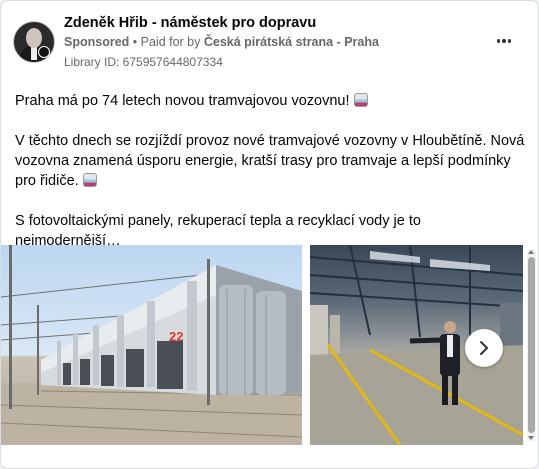 Image resolution: width=539 pixels, height=469 pixels. I want to click on scroll-down-icon, so click(531, 438).